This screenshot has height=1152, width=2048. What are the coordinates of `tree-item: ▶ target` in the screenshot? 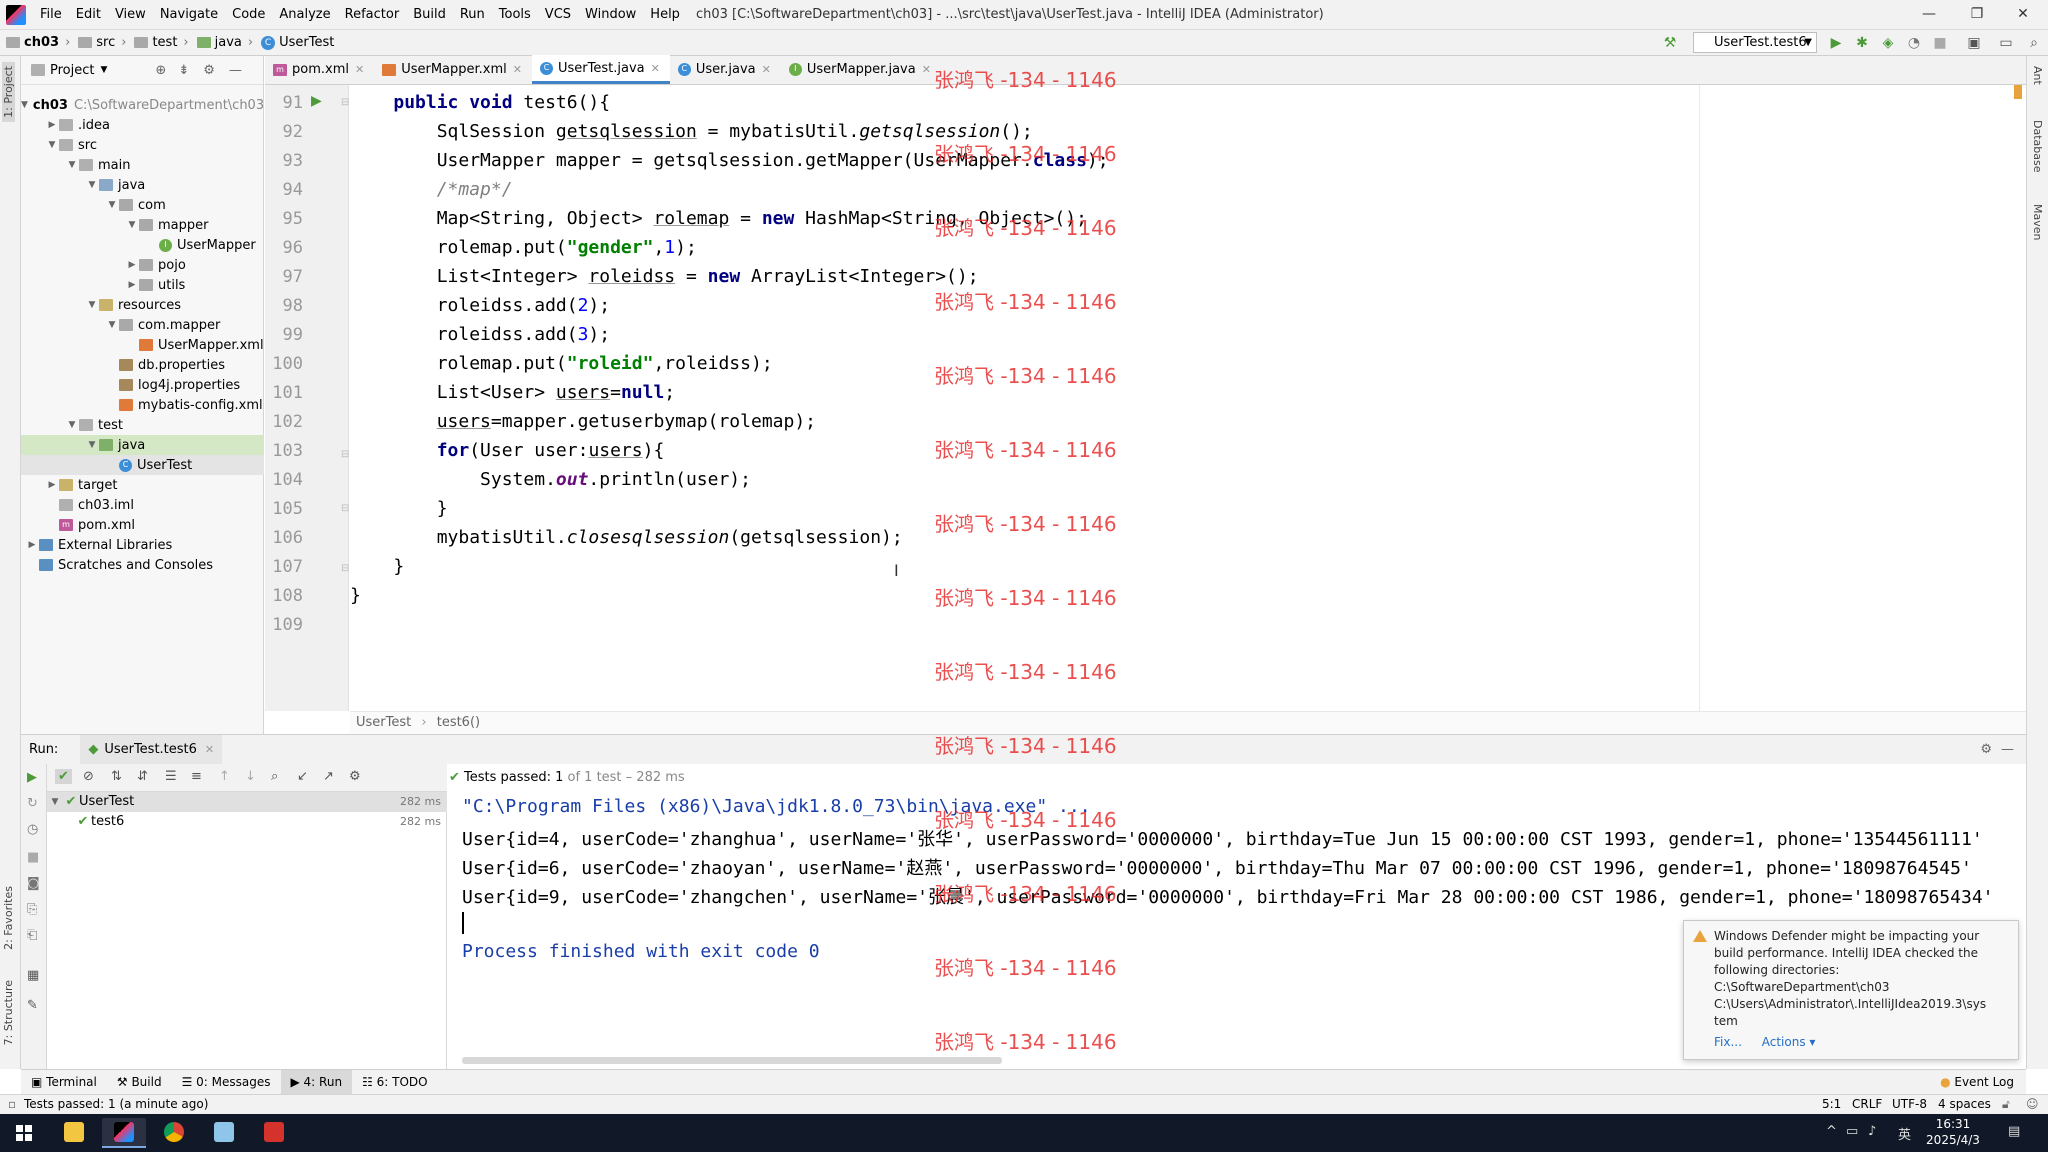 It's located at (142, 485).